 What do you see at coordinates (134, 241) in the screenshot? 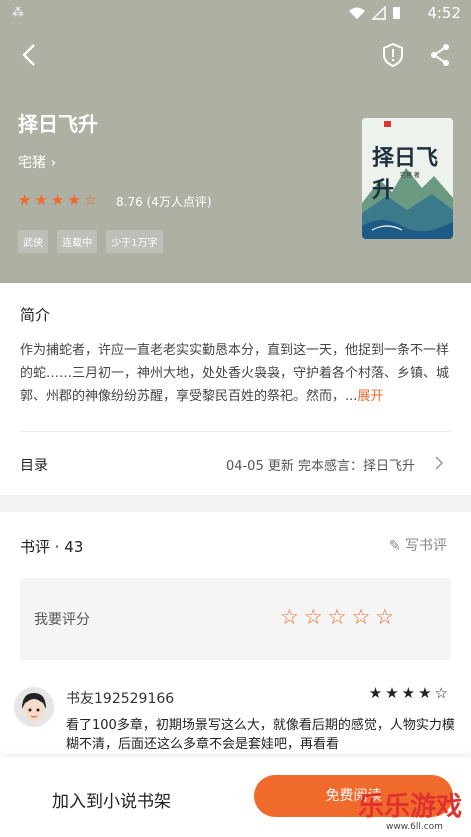
I see `tag-length: 少于1万字` at bounding box center [134, 241].